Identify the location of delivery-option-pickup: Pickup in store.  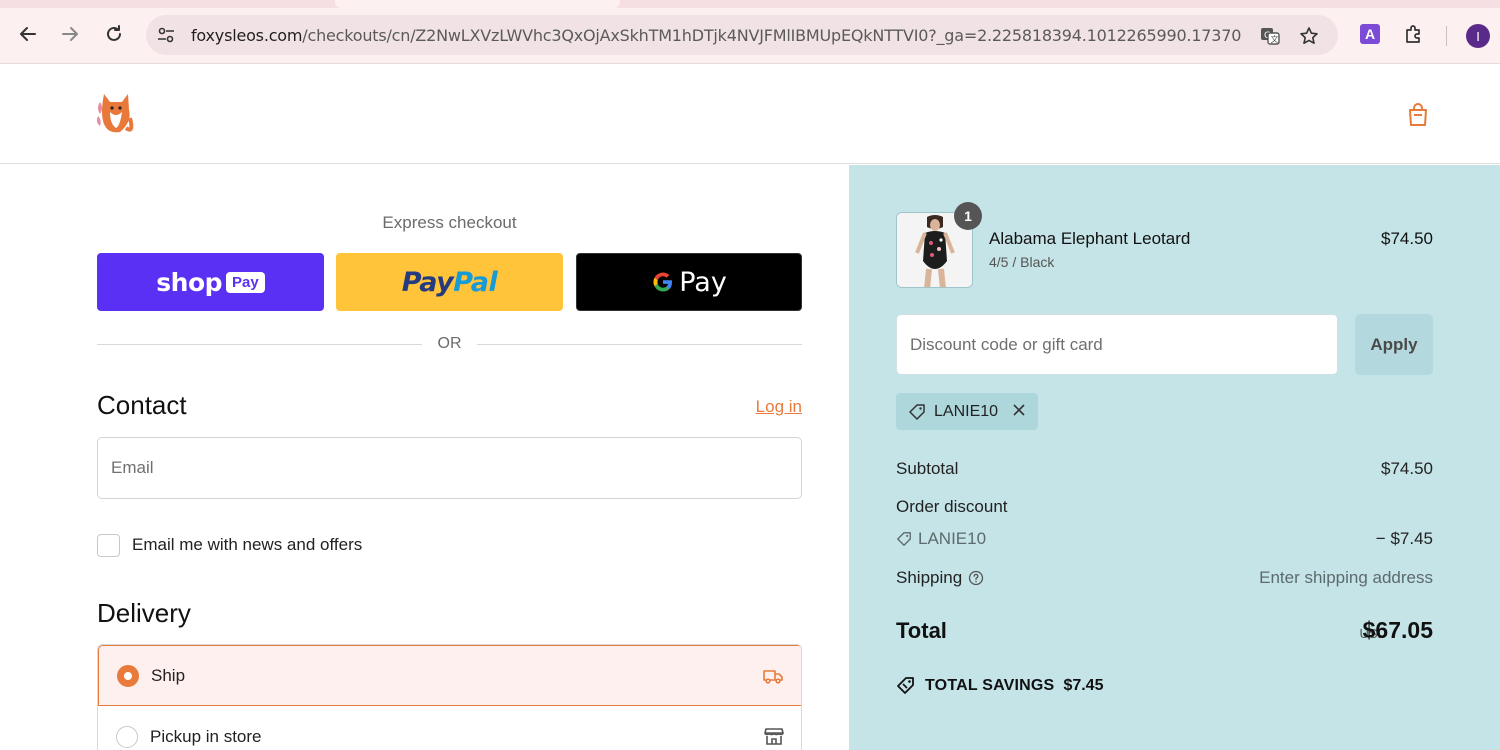
(449, 728).